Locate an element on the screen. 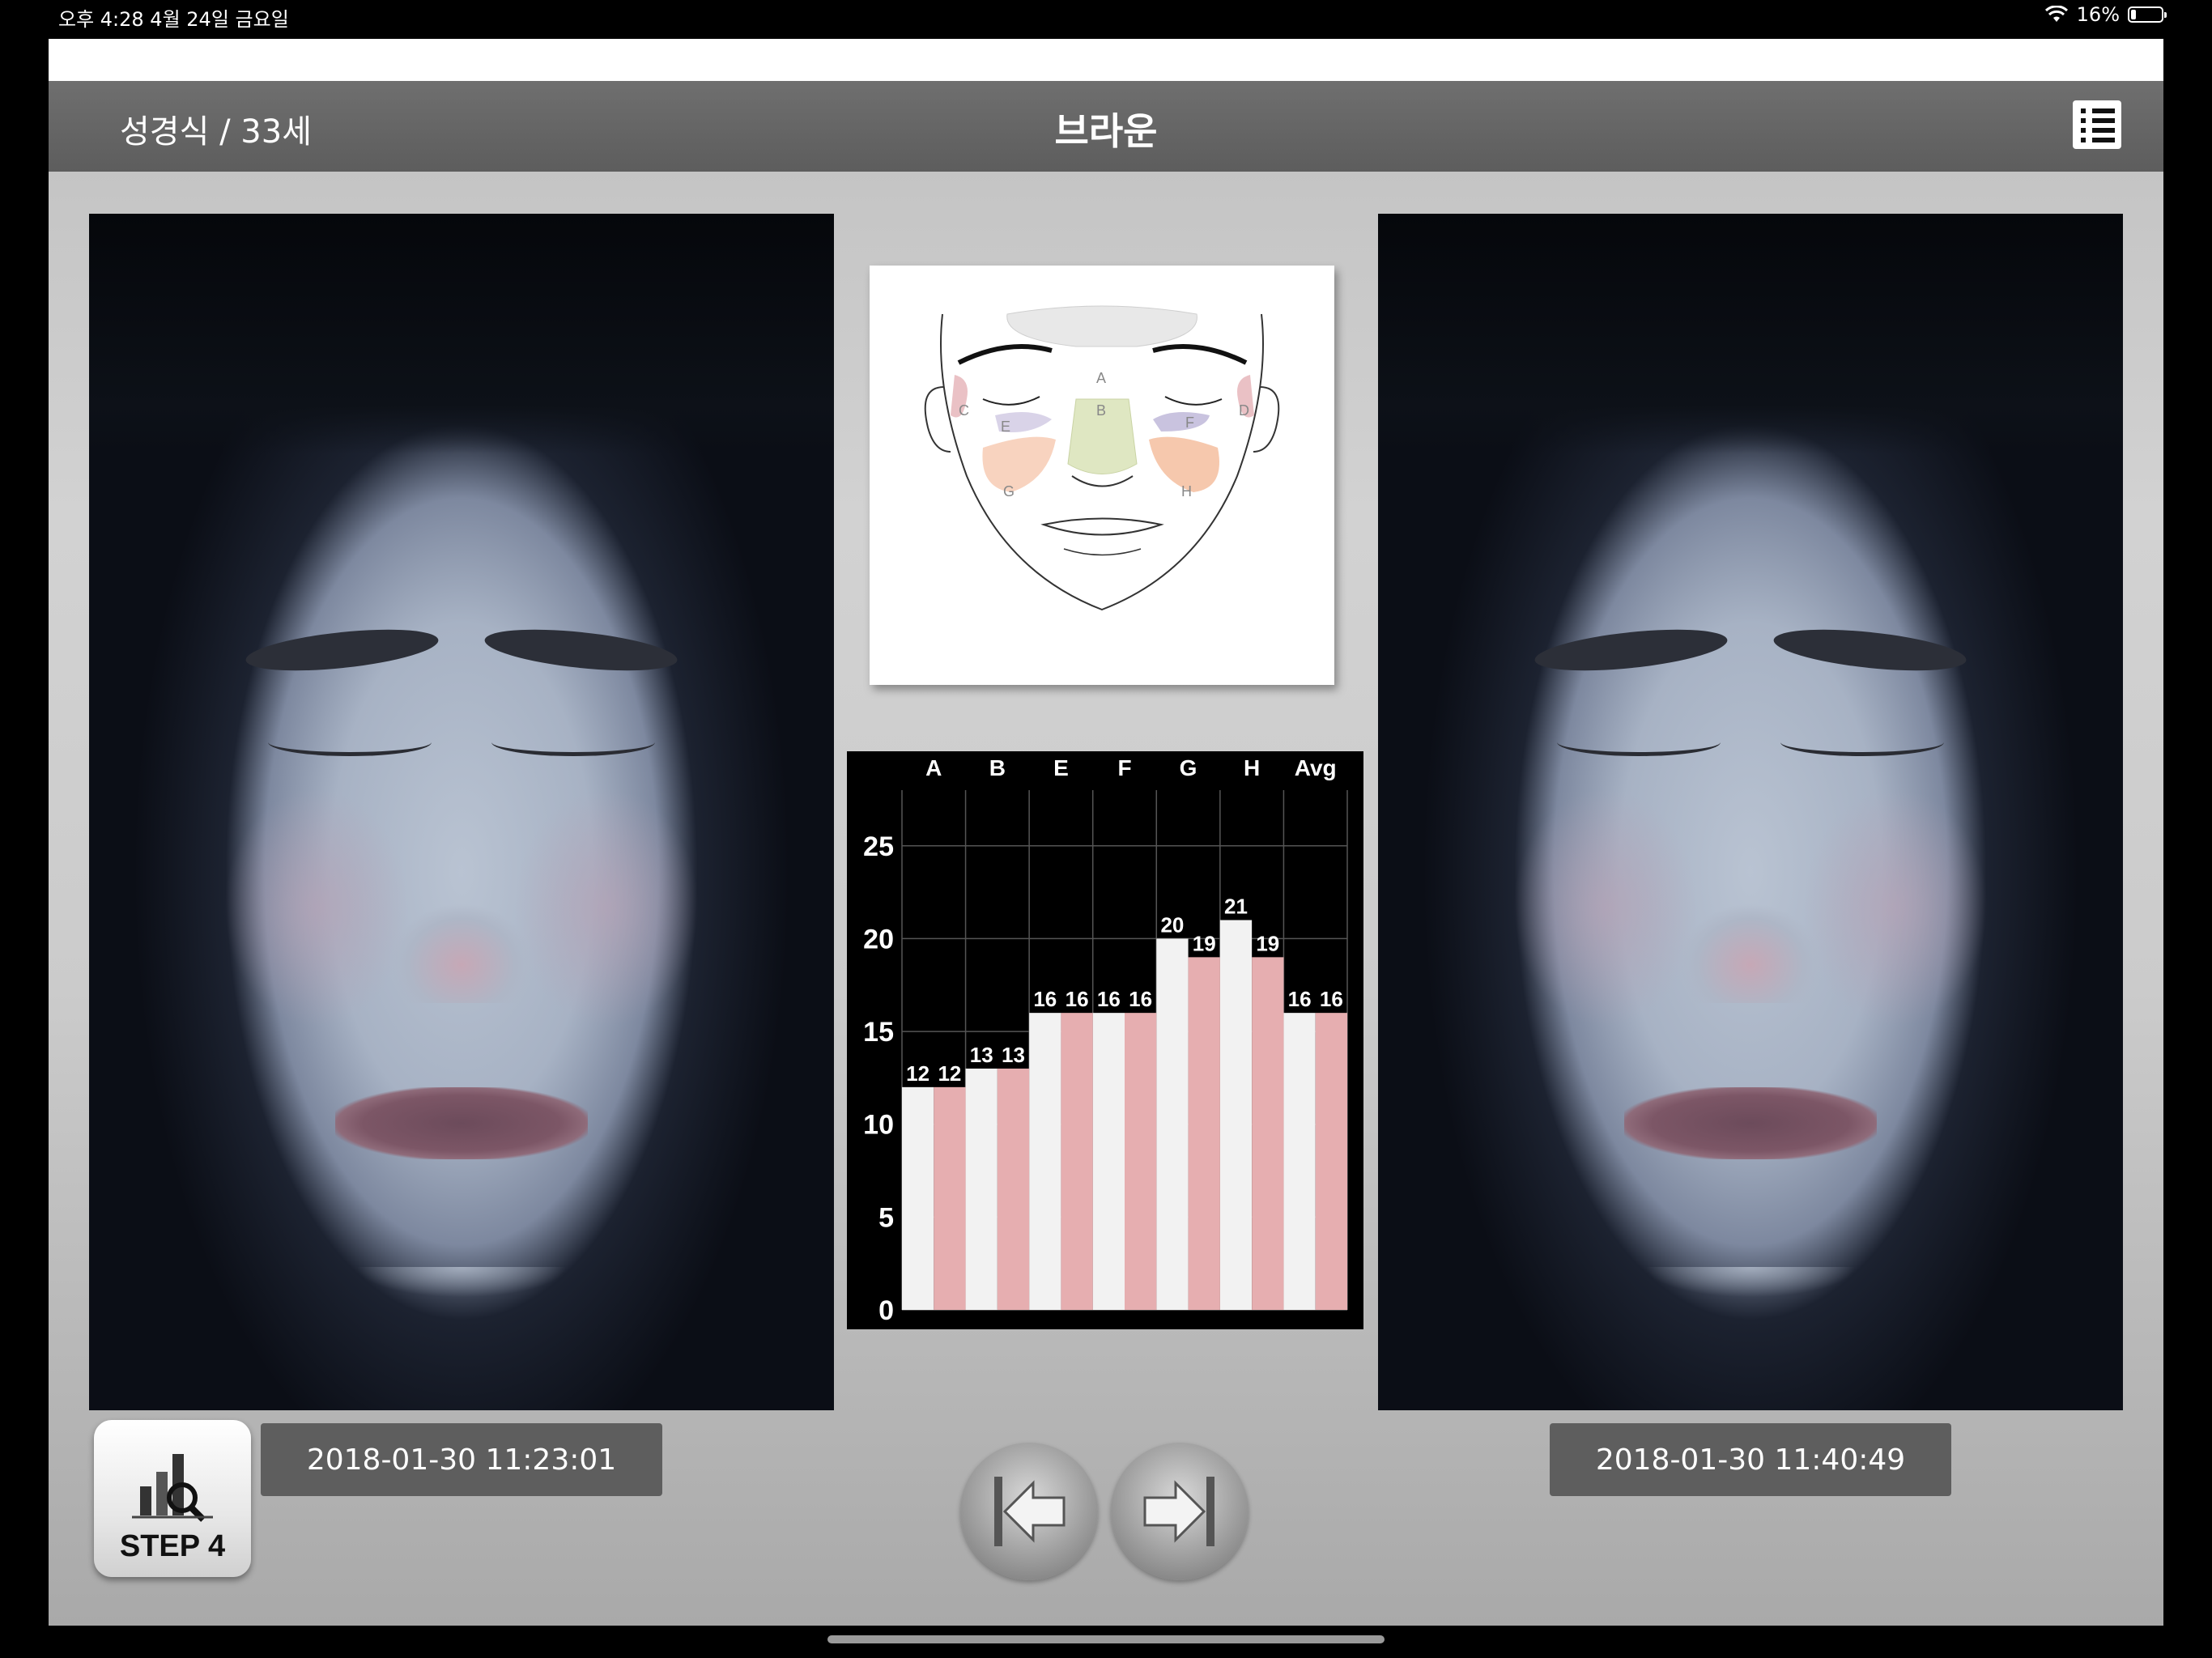 This screenshot has width=2212, height=1658. status-right: 16% is located at coordinates (2105, 14).